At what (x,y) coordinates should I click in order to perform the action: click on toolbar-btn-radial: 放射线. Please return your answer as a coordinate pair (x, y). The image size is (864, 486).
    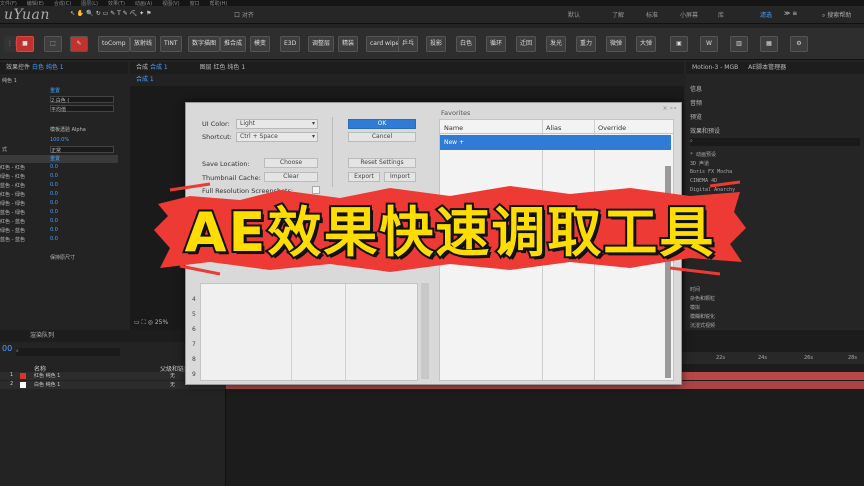
    Looking at the image, I should click on (143, 44).